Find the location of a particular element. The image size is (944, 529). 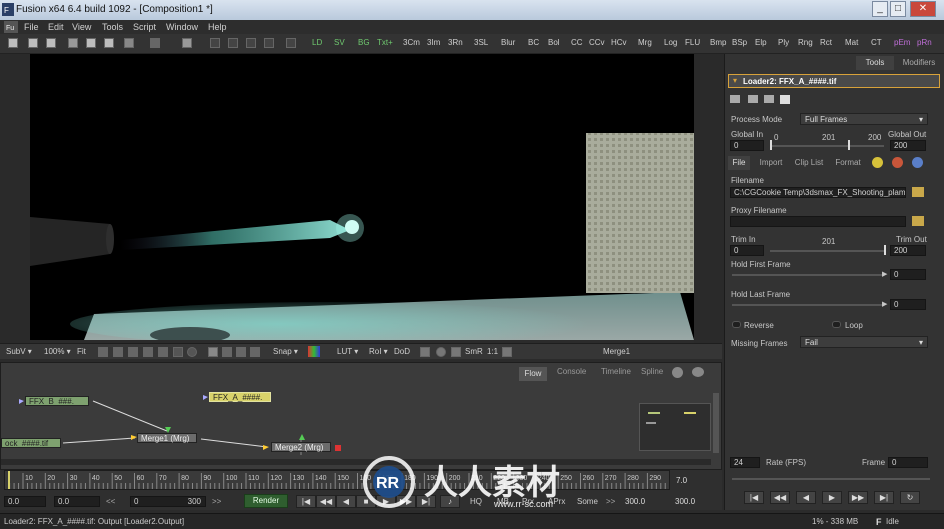

dod-button: DoD is located at coordinates (402, 351).